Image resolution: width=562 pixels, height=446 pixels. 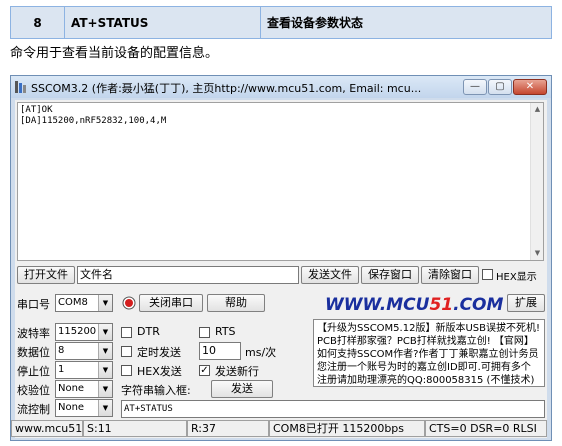 What do you see at coordinates (220, 351) in the screenshot?
I see `interval-input: 10` at bounding box center [220, 351].